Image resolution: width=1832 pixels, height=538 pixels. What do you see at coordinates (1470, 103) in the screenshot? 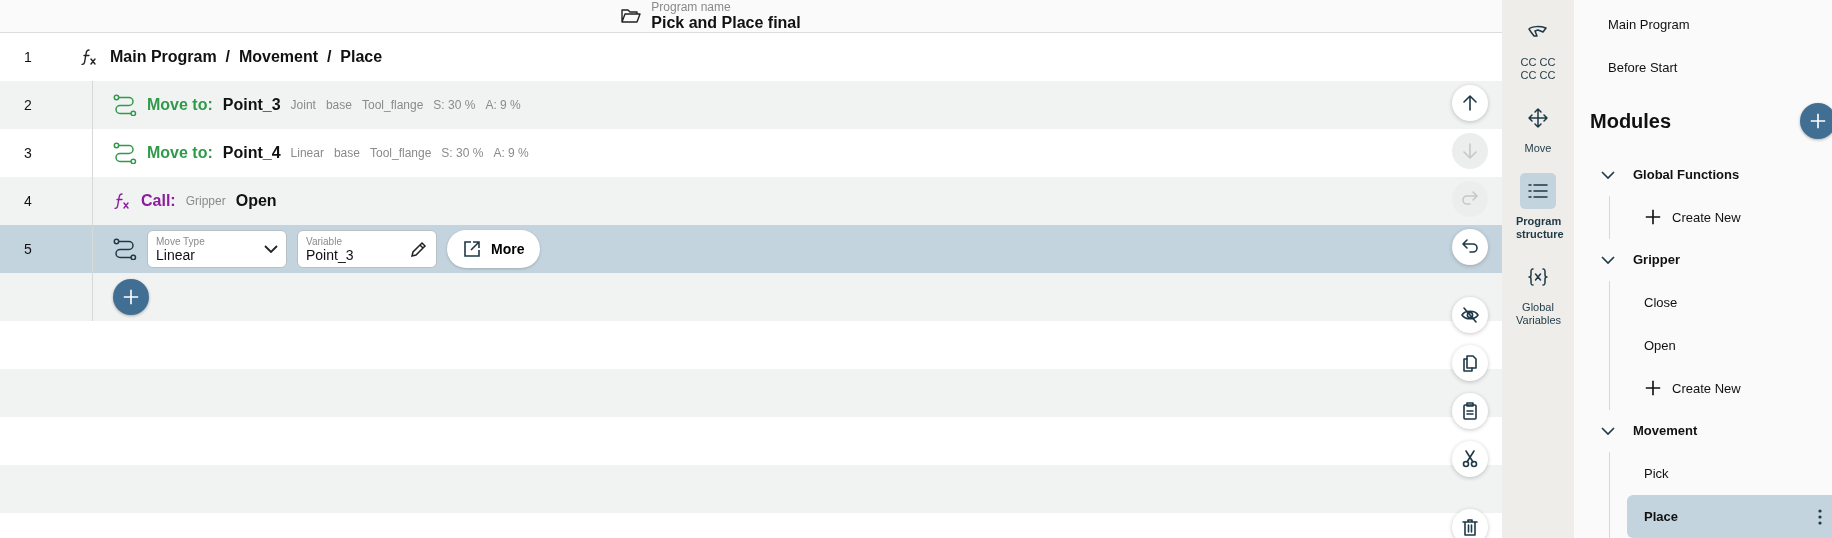
I see `arrow-up-icon` at bounding box center [1470, 103].